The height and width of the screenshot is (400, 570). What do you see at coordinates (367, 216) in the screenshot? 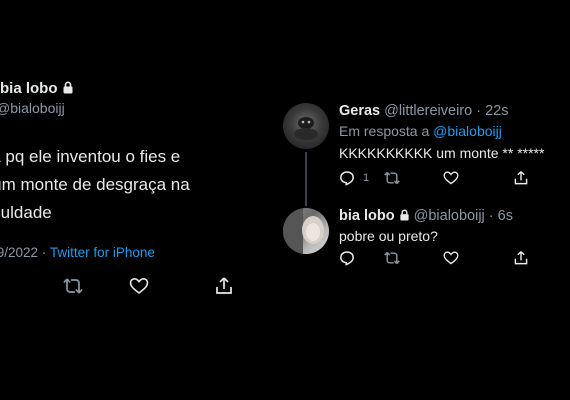
I see `reply-display-name: bia lobo` at bounding box center [367, 216].